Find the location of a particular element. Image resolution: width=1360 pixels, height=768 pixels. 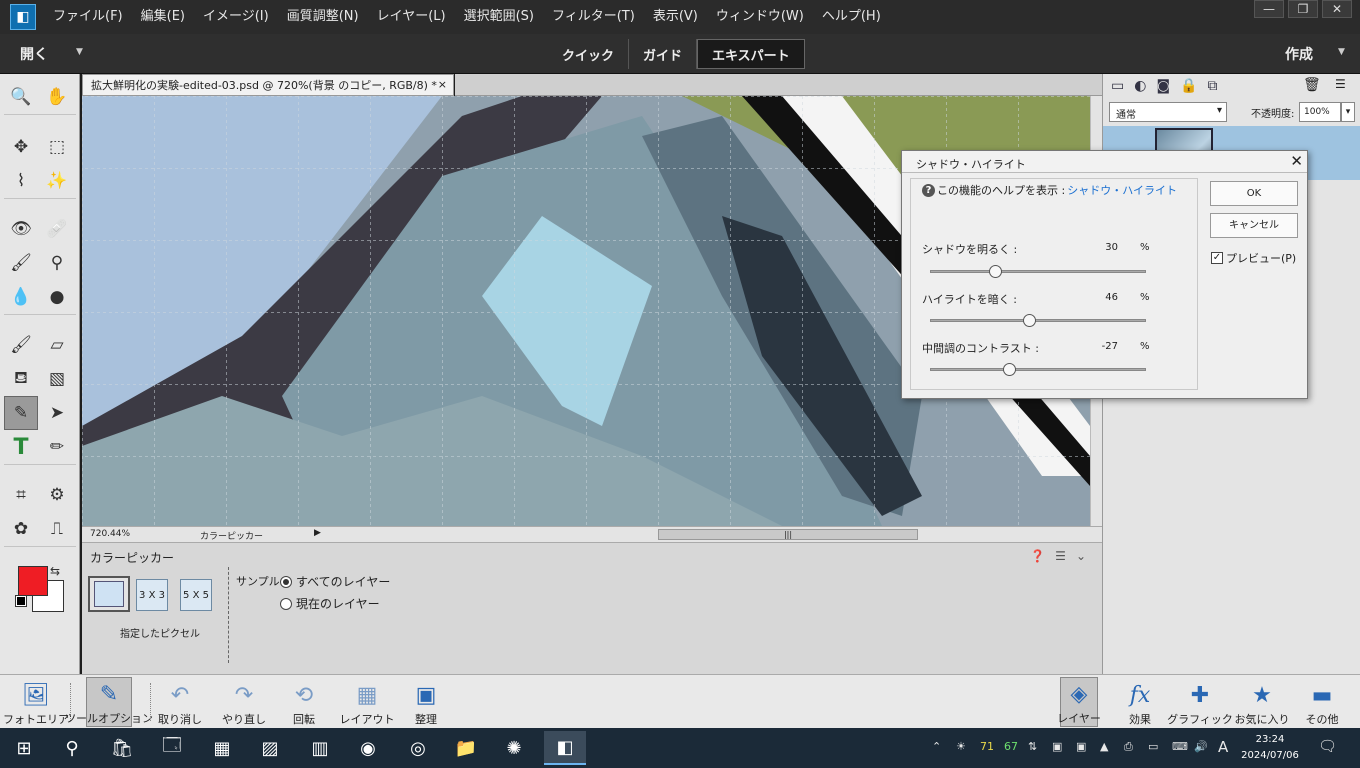

effects-button: fx 効果 is located at coordinates (1140, 702).